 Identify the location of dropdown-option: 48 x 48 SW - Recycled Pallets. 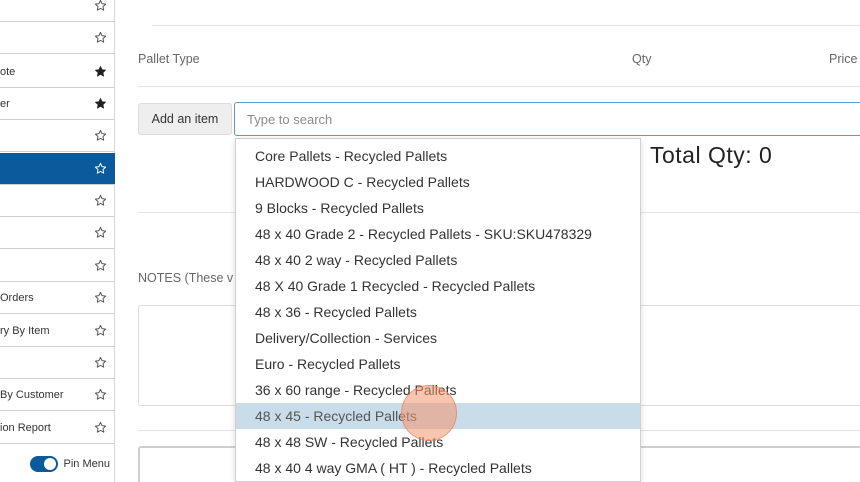
(438, 442).